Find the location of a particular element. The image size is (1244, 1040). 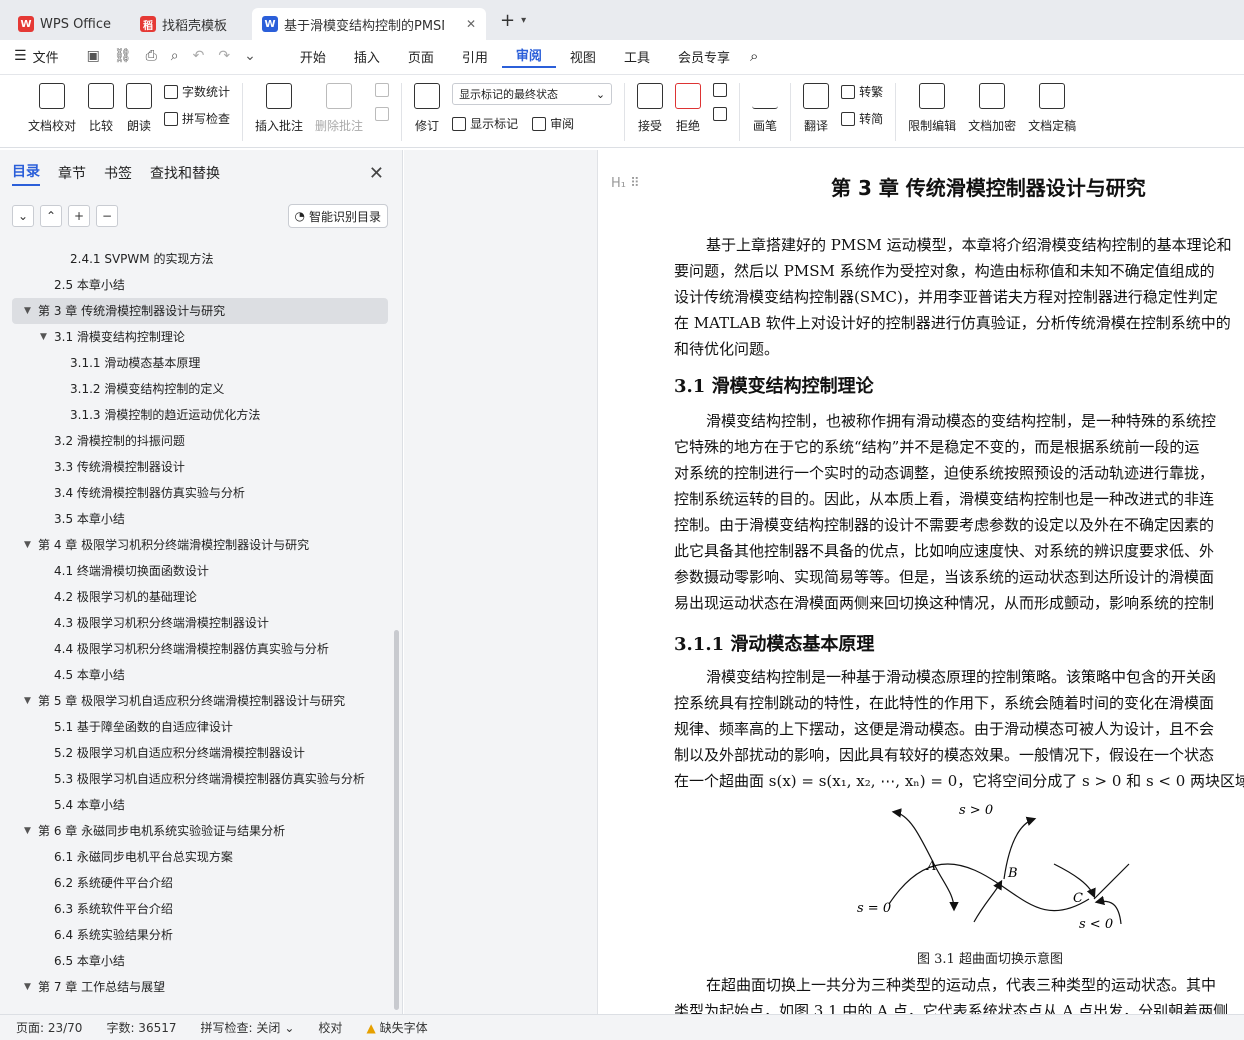

close-icon: ✕ is located at coordinates (376, 173).